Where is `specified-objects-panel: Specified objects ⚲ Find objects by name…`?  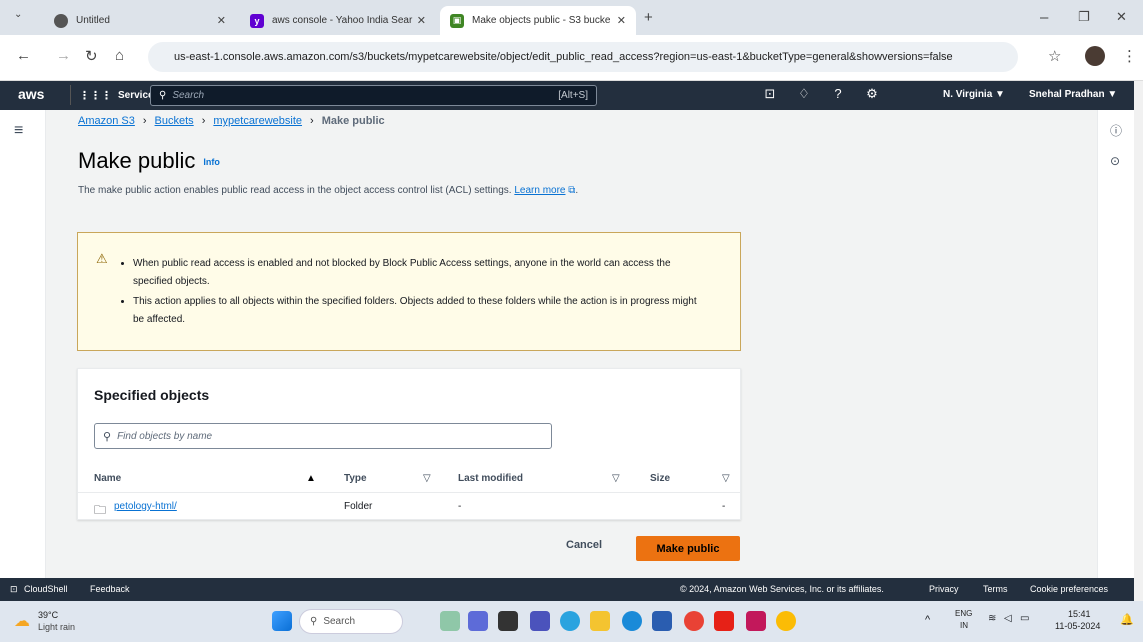
specified-objects-panel: Specified objects ⚲ Find objects by name… is located at coordinates (409, 444).